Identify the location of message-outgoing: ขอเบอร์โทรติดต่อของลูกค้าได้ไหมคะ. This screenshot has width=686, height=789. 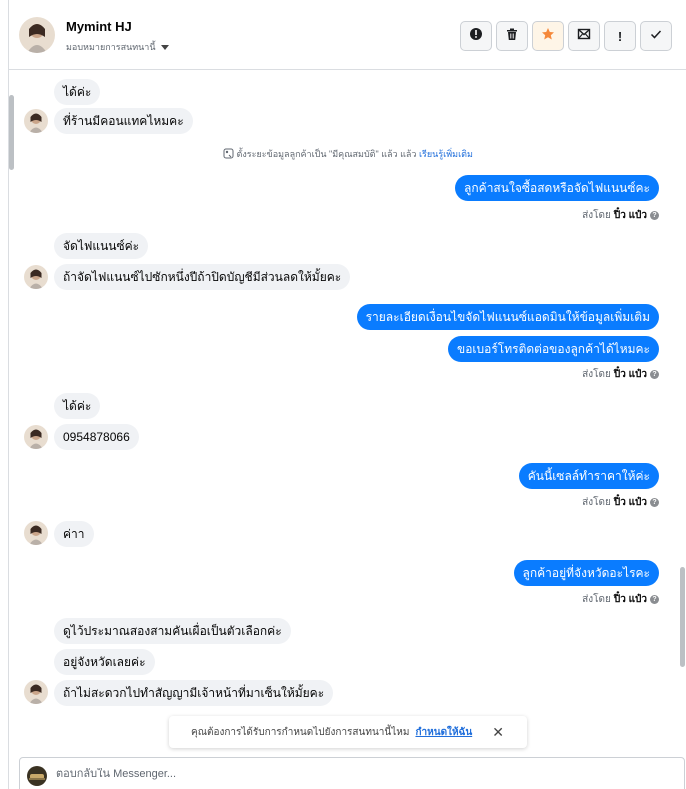
(553, 349).